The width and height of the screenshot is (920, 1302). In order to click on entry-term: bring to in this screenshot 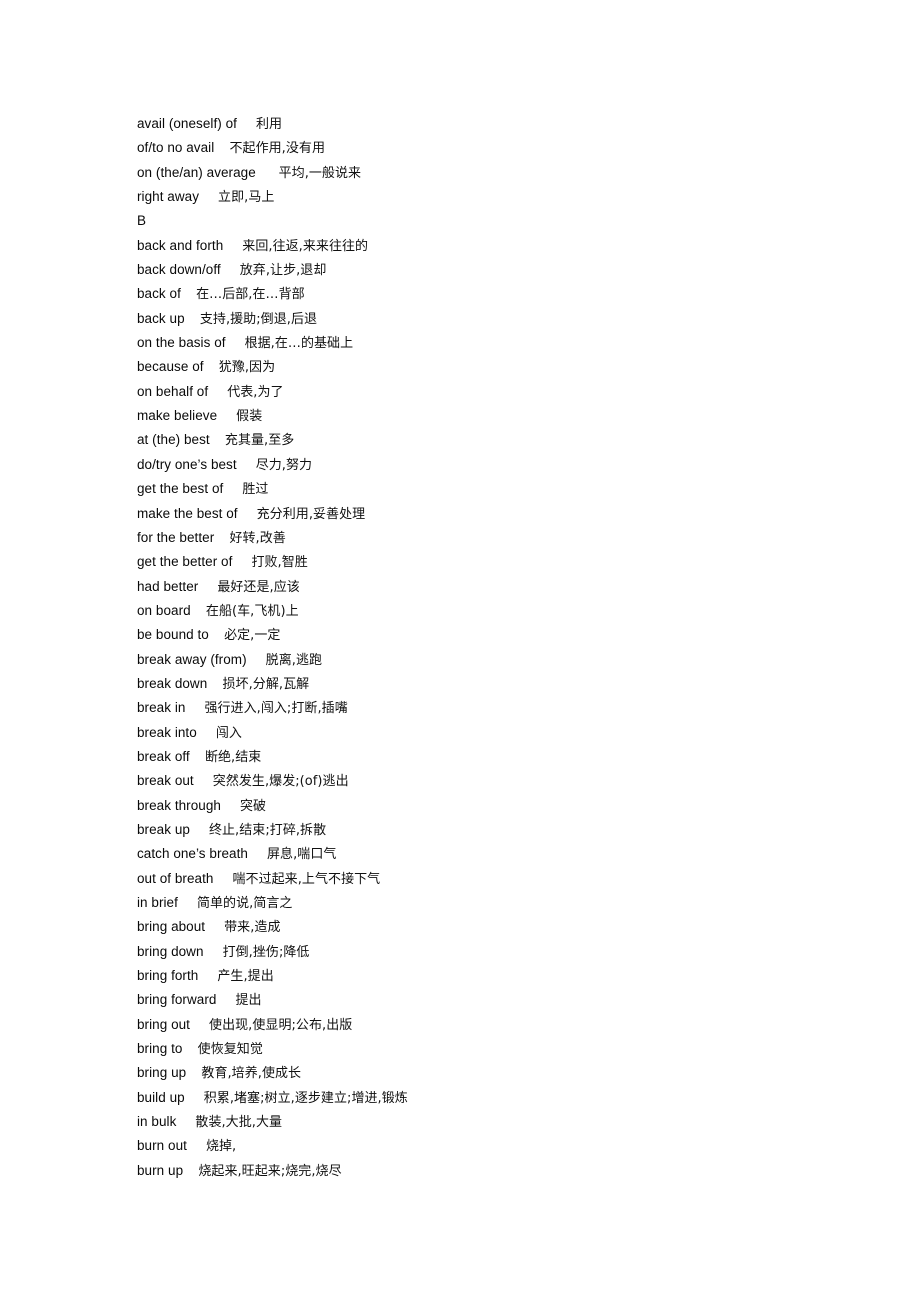, I will do `click(160, 1049)`.